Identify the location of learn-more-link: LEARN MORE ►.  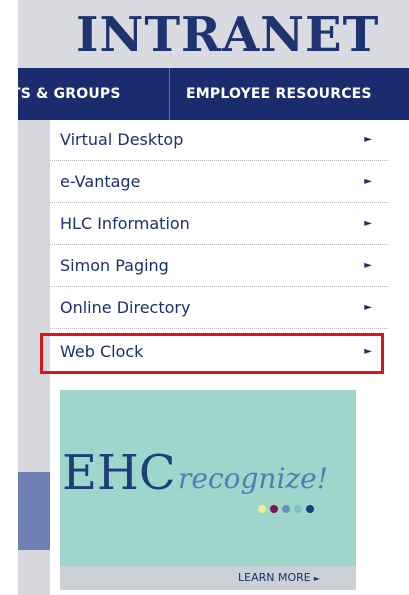
(279, 578).